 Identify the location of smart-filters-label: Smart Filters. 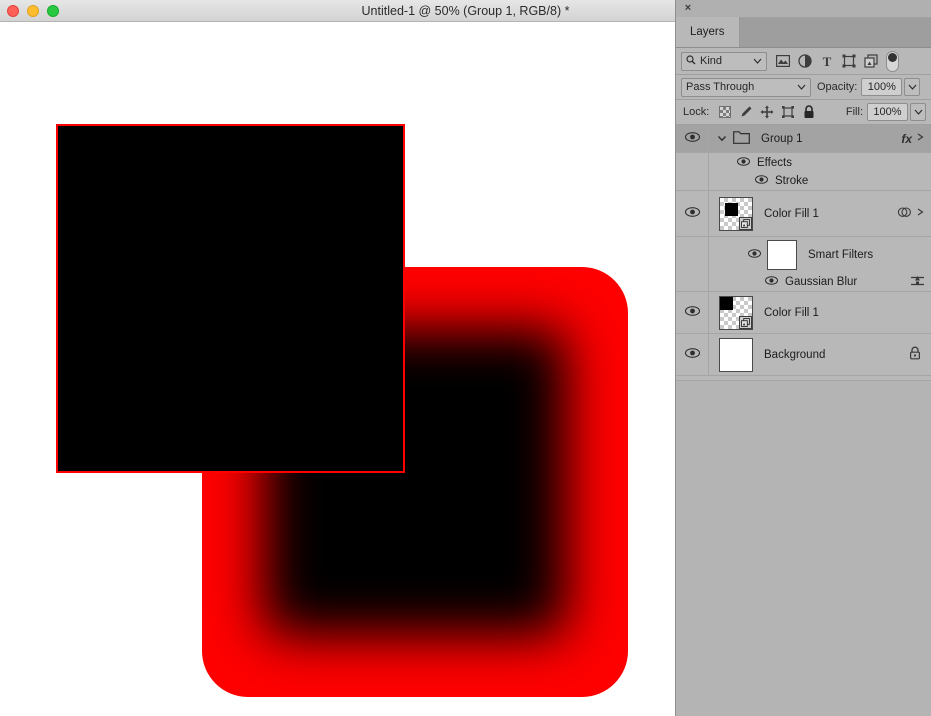
(840, 255).